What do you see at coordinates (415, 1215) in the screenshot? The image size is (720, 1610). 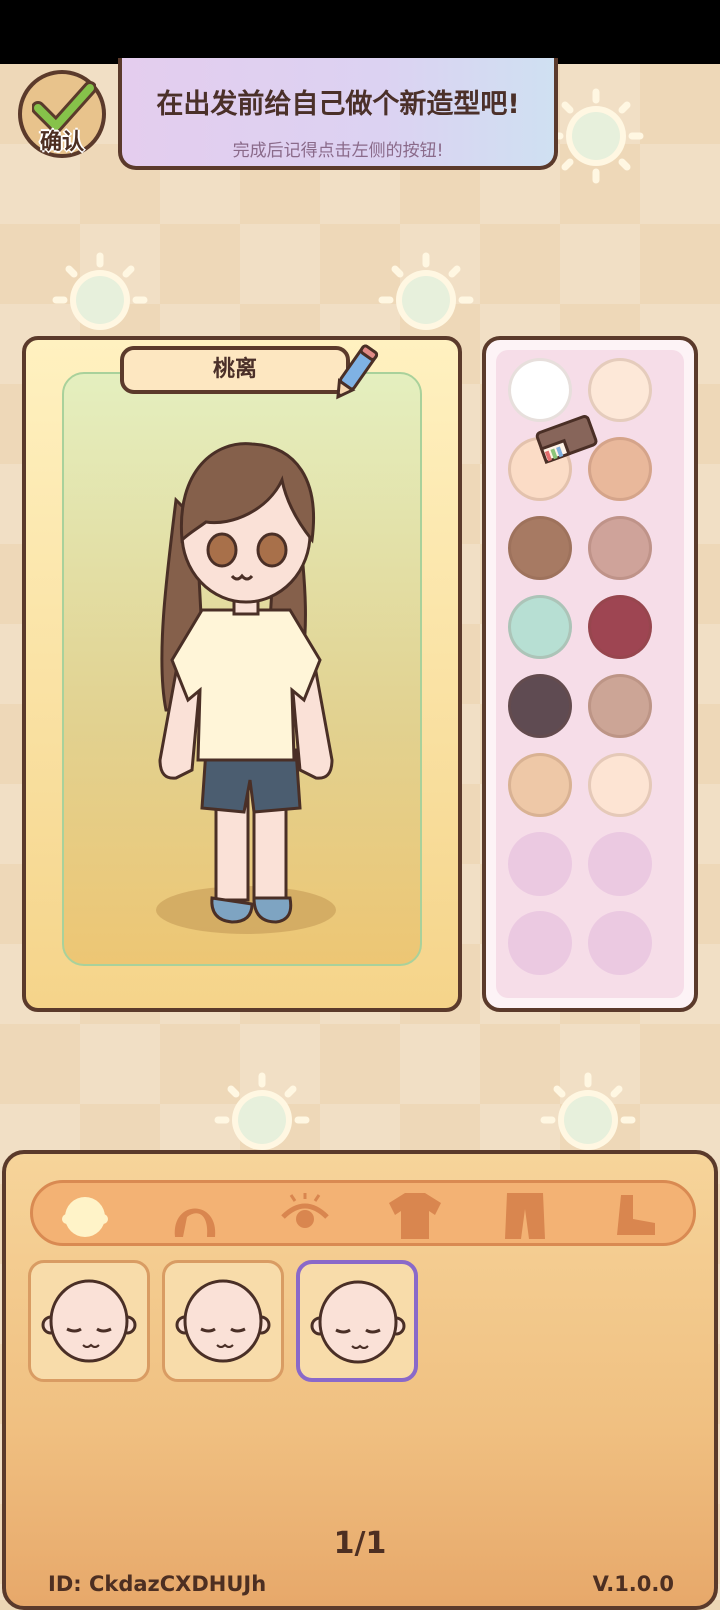 I see `shirt-icon` at bounding box center [415, 1215].